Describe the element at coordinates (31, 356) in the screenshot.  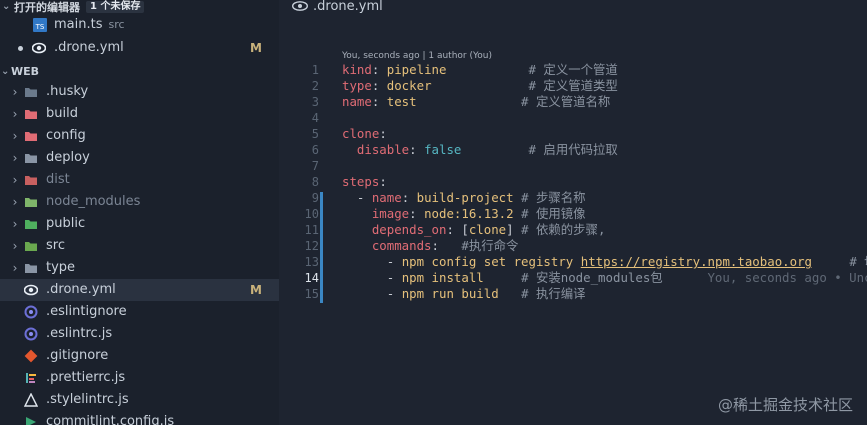
I see `git-icon` at that location.